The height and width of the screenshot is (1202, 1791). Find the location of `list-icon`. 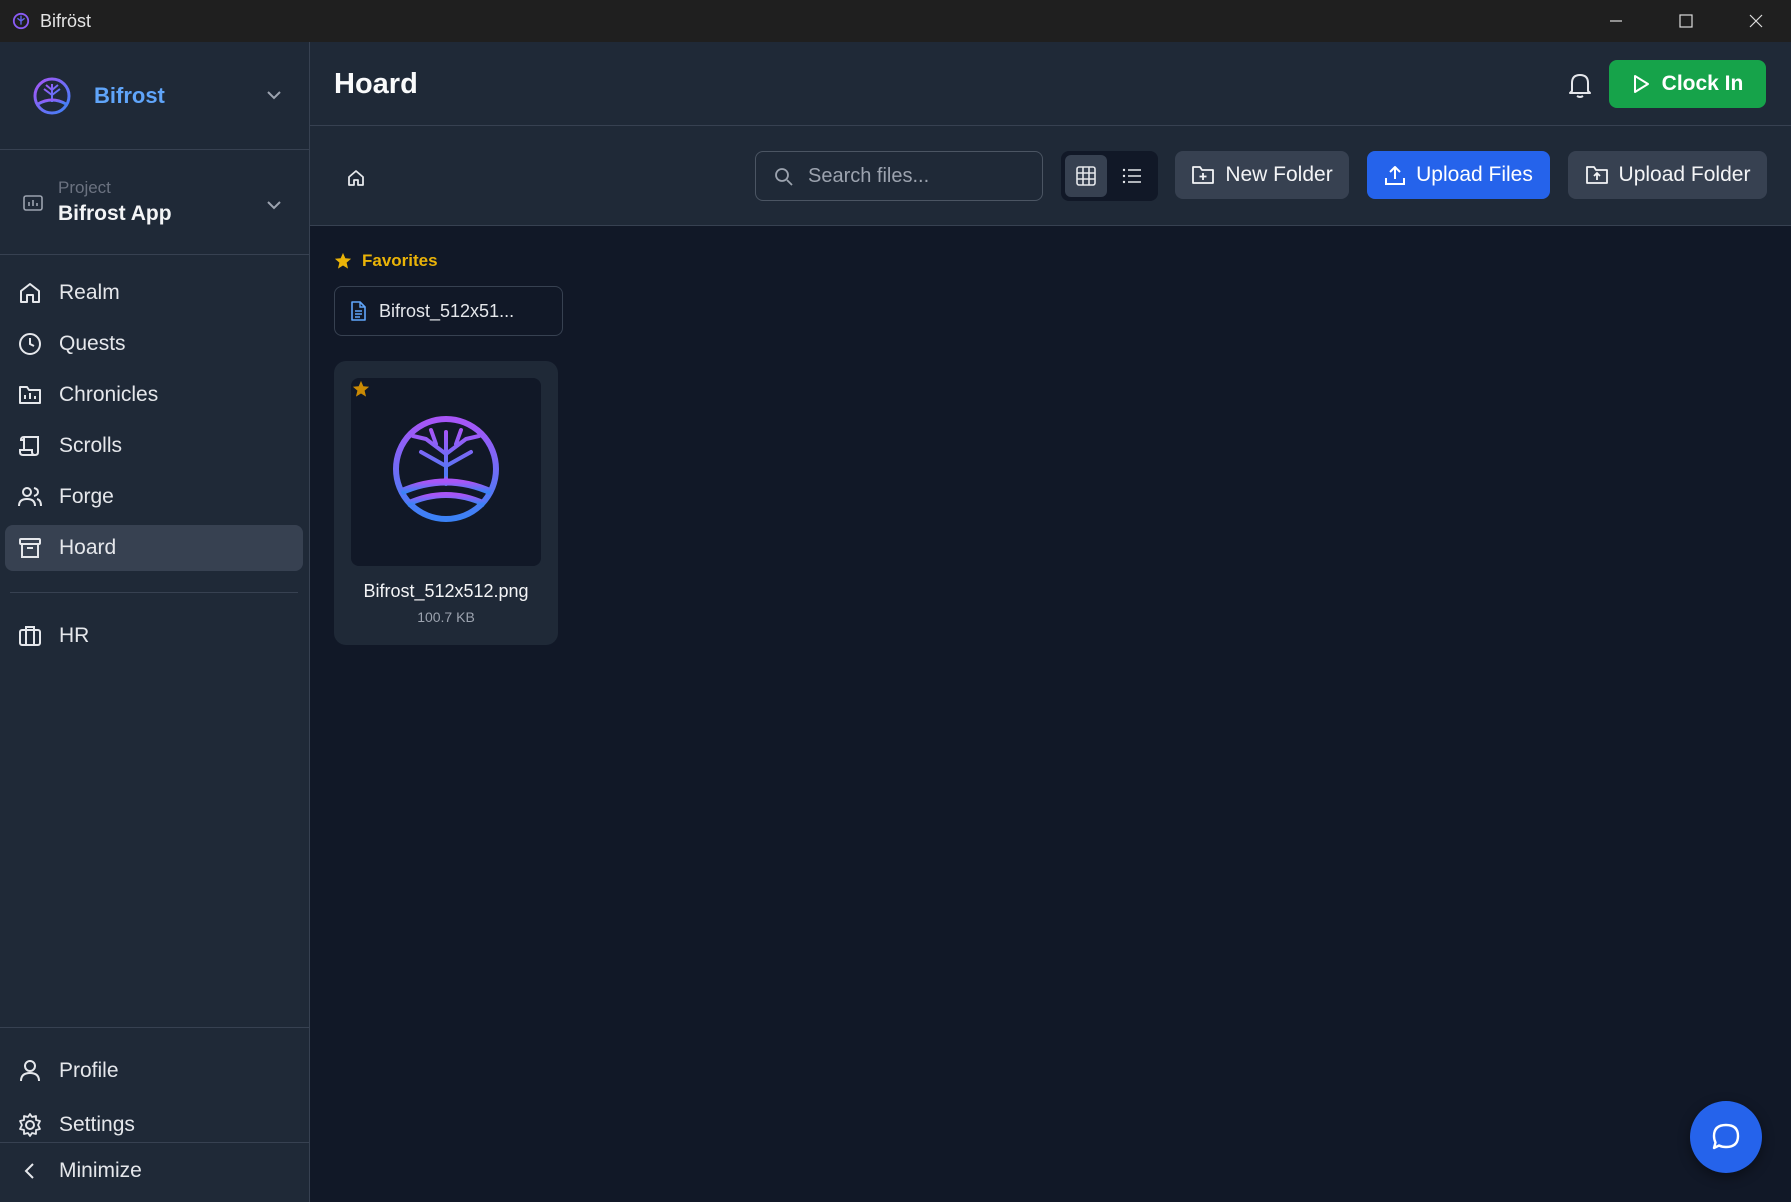

list-icon is located at coordinates (1131, 176).